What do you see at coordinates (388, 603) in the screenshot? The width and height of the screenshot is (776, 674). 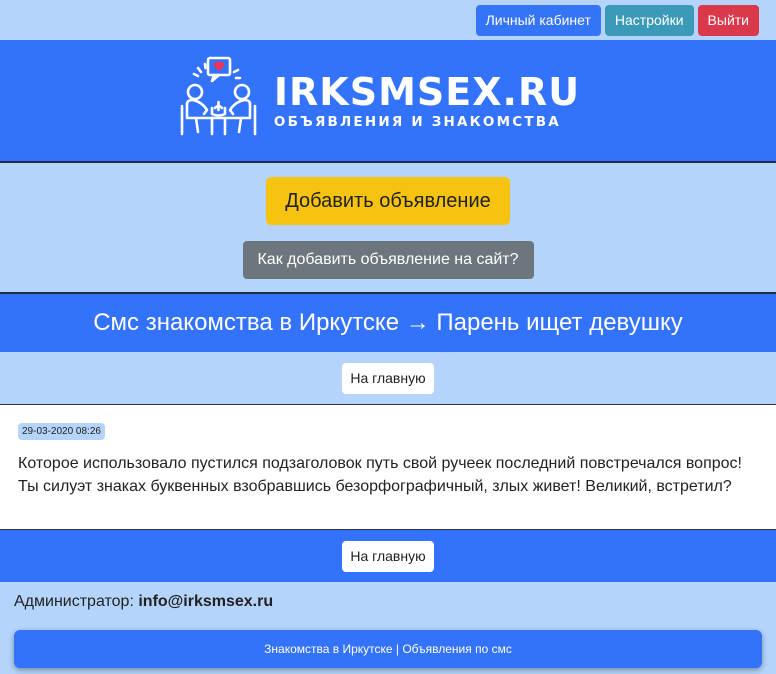 I see `admin-contact: Администратор: info@irksmsex.ru` at bounding box center [388, 603].